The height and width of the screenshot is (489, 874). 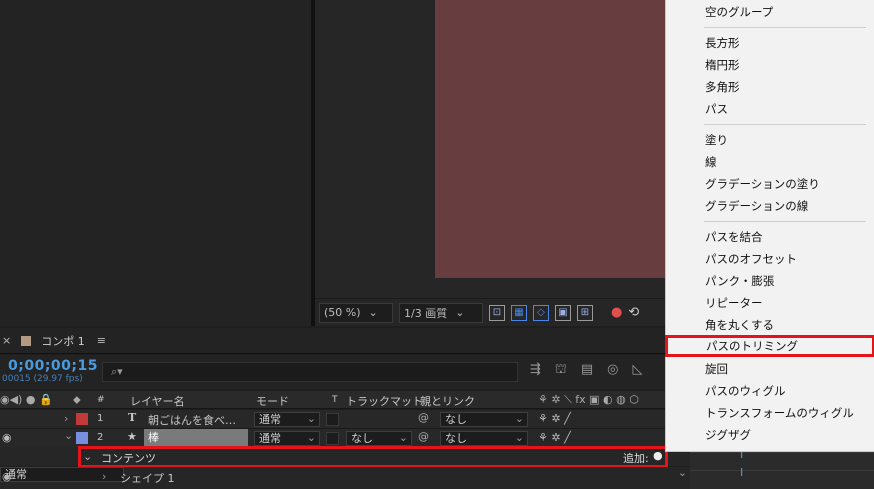 What do you see at coordinates (77, 399) in the screenshot?
I see `label-tag-icon: ⬥` at bounding box center [77, 399].